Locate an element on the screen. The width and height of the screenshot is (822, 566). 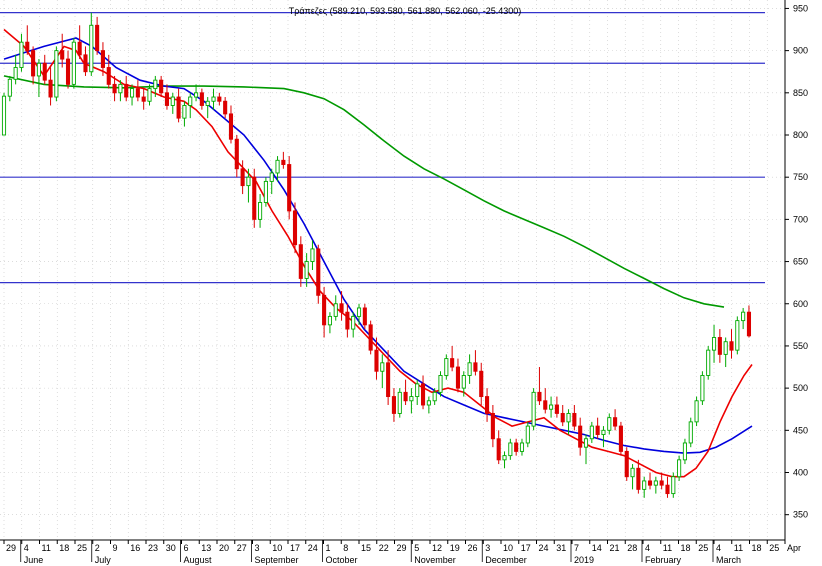
y-tick-label: 850 is located at coordinates (800, 93).